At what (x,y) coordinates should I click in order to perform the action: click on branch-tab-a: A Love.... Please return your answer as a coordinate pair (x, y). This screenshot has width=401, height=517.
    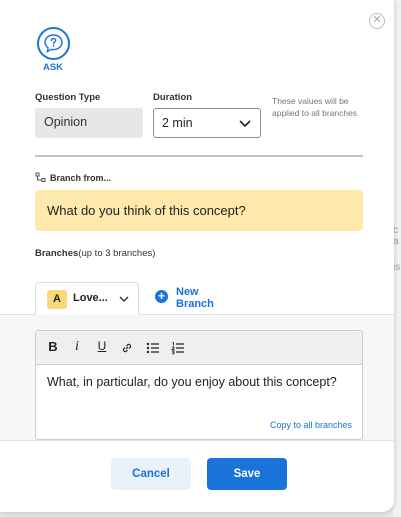
    Looking at the image, I should click on (87, 298).